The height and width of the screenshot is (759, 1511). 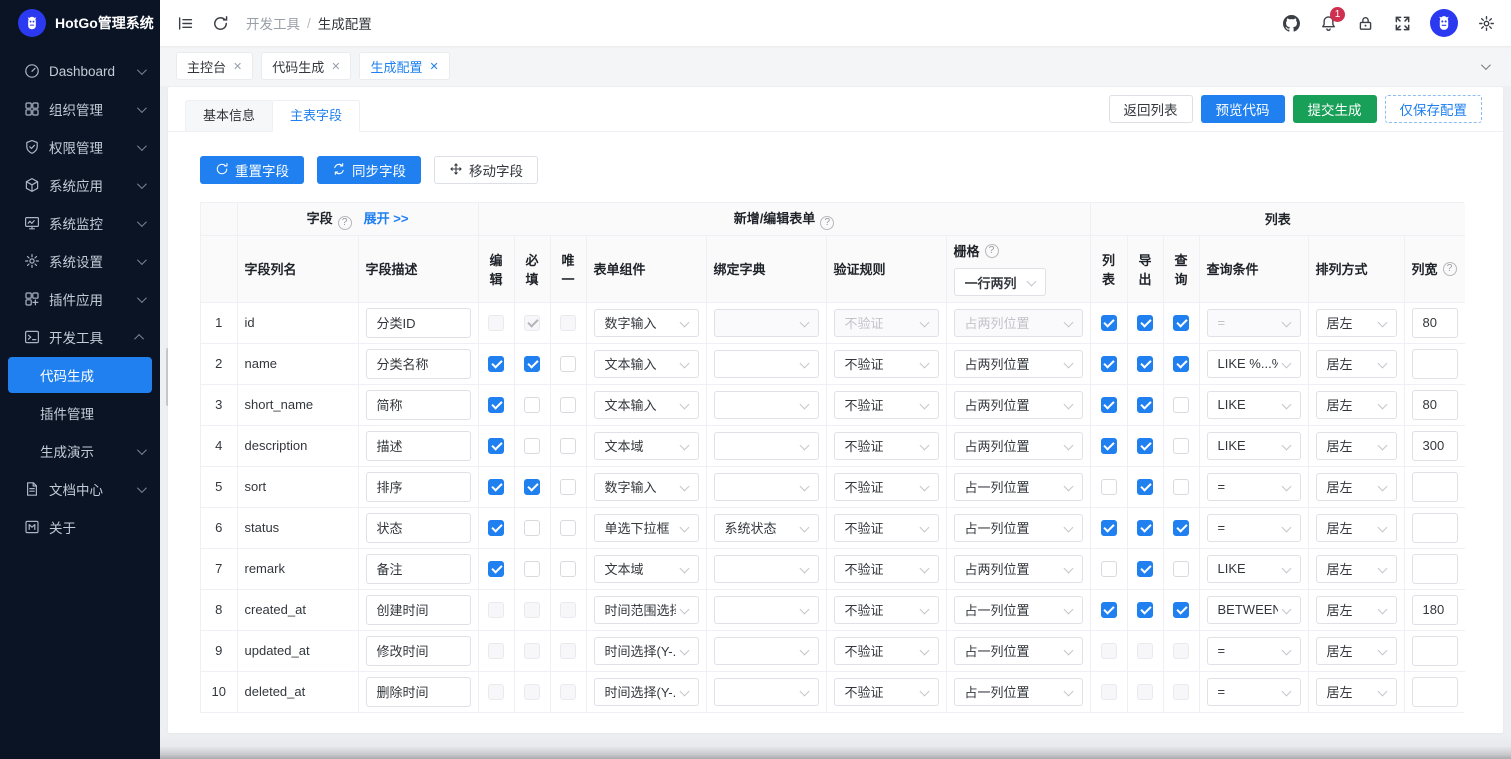 What do you see at coordinates (1484, 64) in the screenshot?
I see `tabstrip-dropdown-icon` at bounding box center [1484, 64].